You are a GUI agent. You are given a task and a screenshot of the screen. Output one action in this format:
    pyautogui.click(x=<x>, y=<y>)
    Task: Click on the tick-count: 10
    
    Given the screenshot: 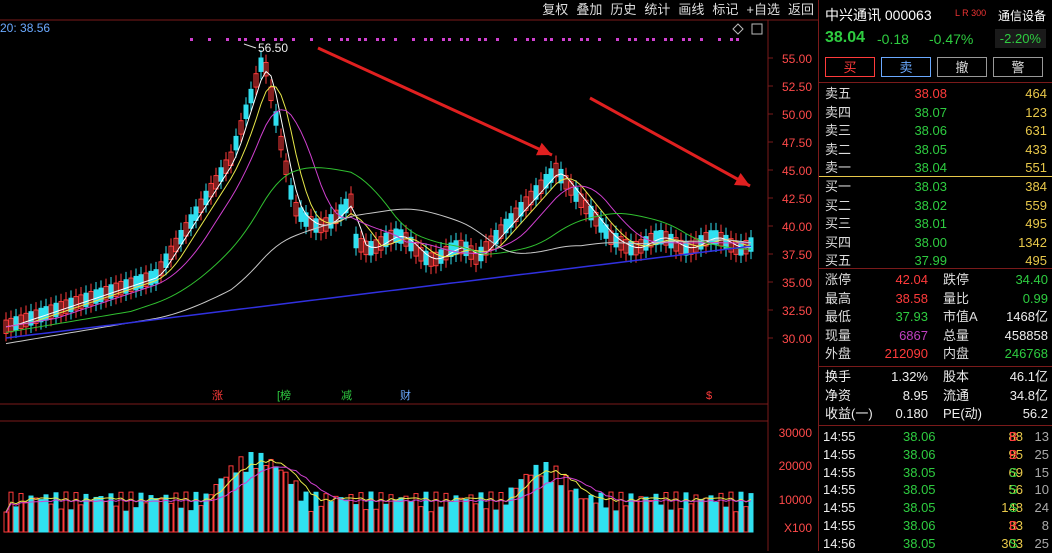 What is the action you would take?
    pyautogui.click(x=1041, y=490)
    